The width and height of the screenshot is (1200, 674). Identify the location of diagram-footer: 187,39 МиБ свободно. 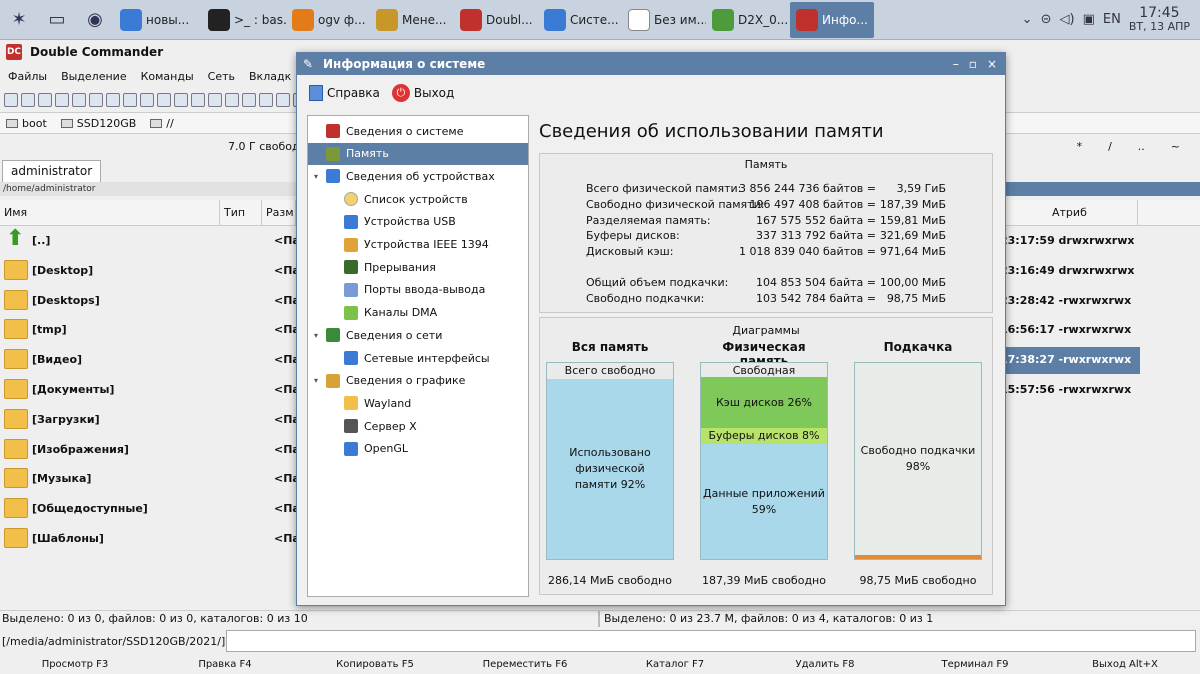
(764, 580).